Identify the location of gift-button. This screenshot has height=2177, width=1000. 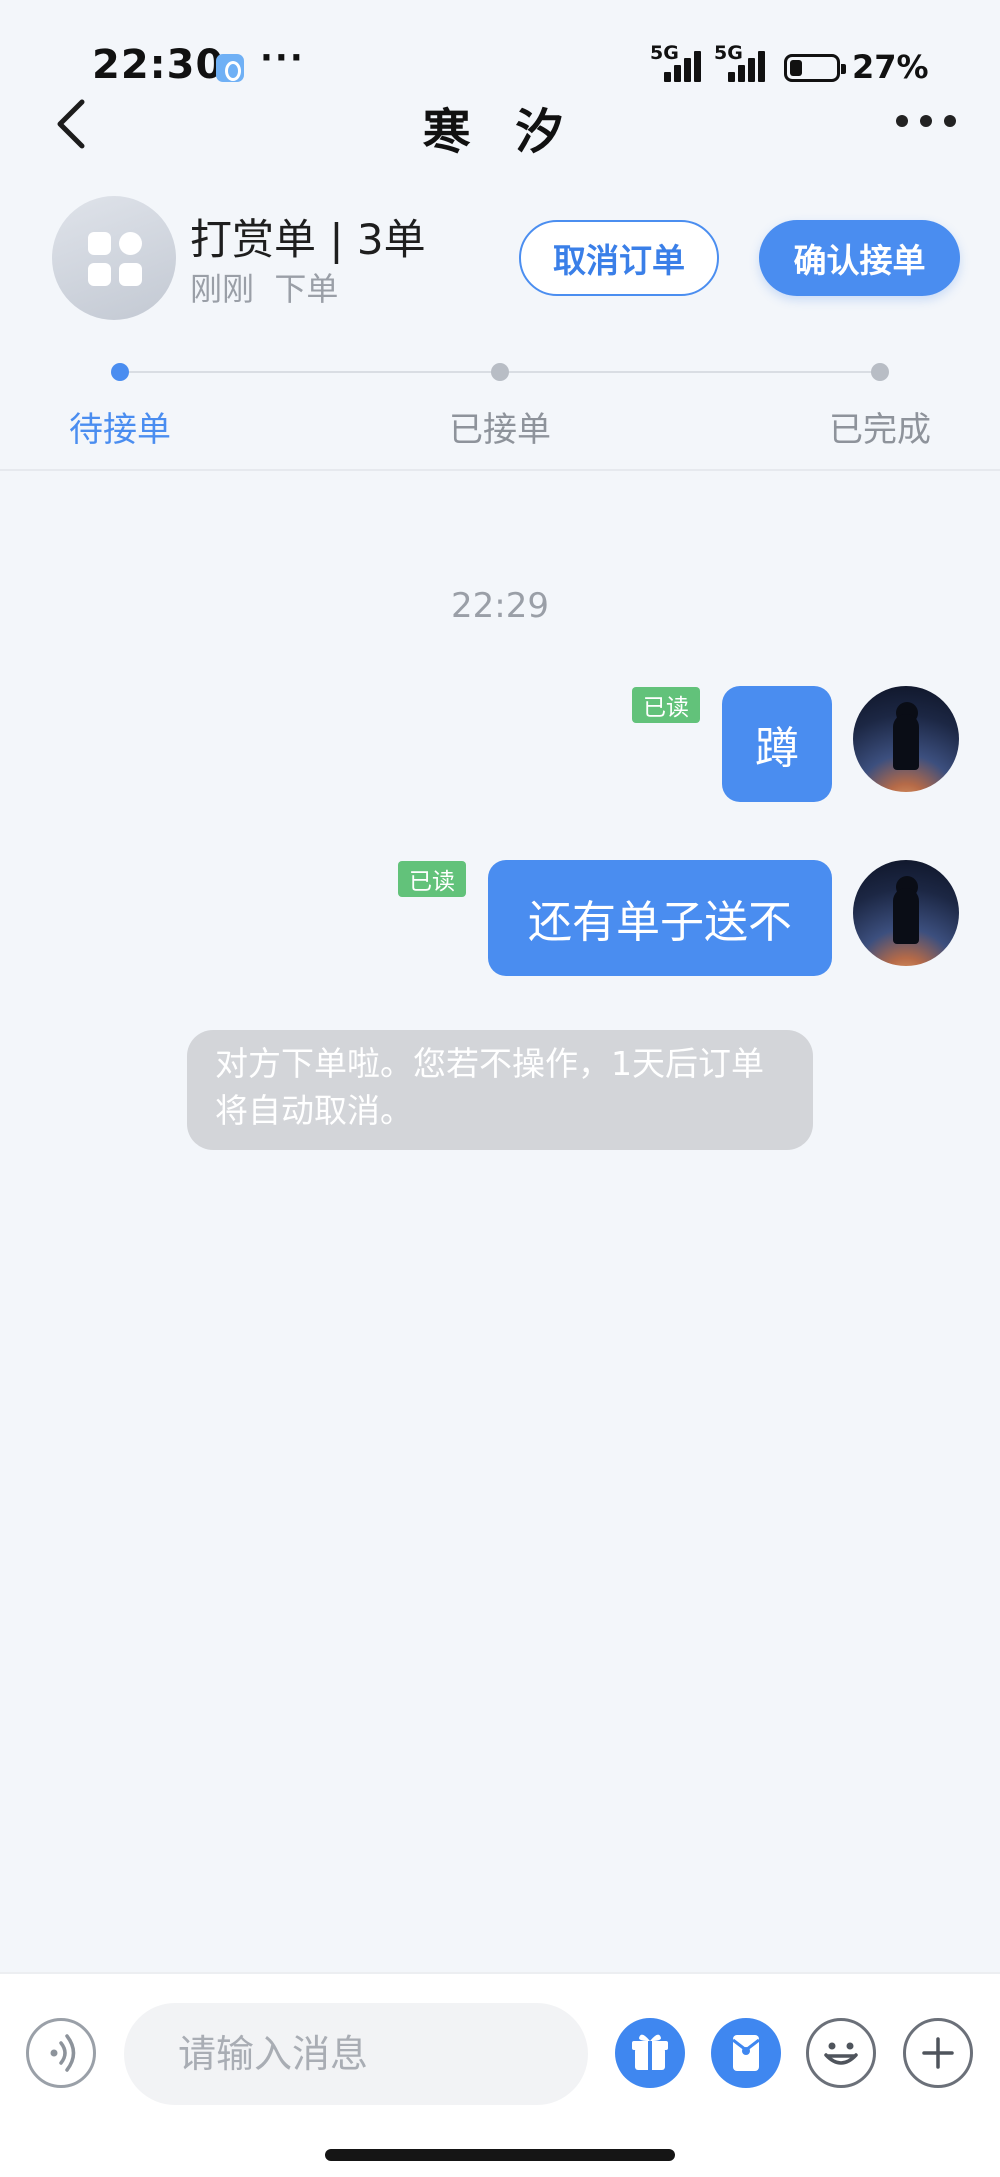
(650, 2053).